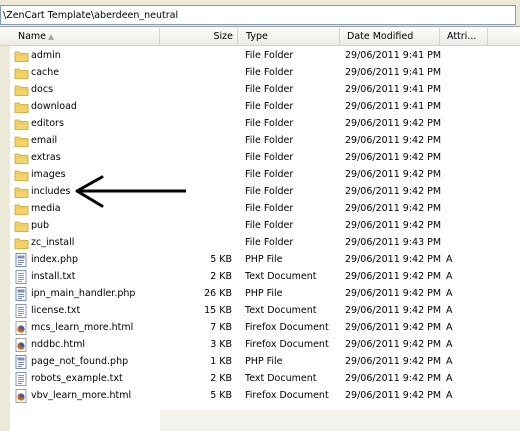  What do you see at coordinates (48, 174) in the screenshot?
I see `file-name: images` at bounding box center [48, 174].